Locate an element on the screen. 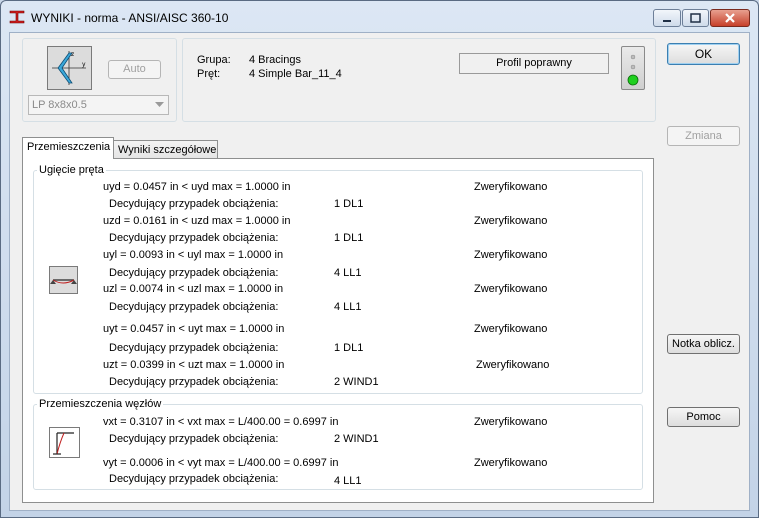 The height and width of the screenshot is (518, 759). steel-beam-icon is located at coordinates (17, 17).